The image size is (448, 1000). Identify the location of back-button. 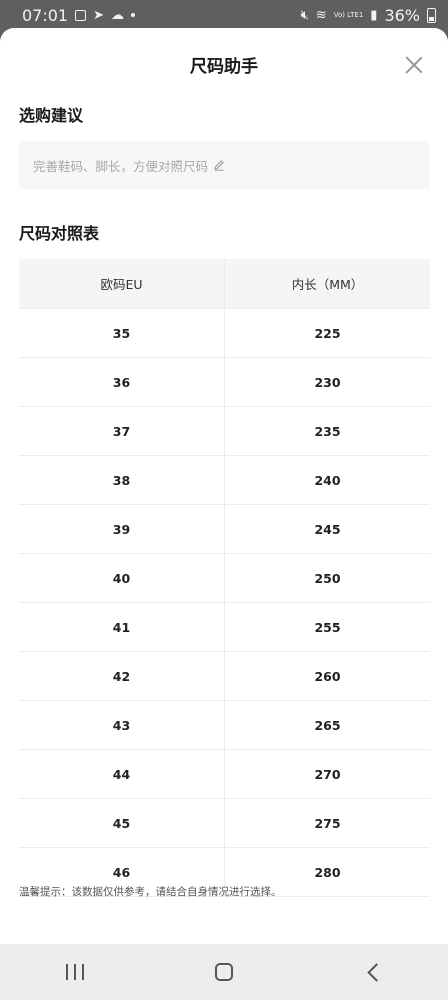
(373, 972).